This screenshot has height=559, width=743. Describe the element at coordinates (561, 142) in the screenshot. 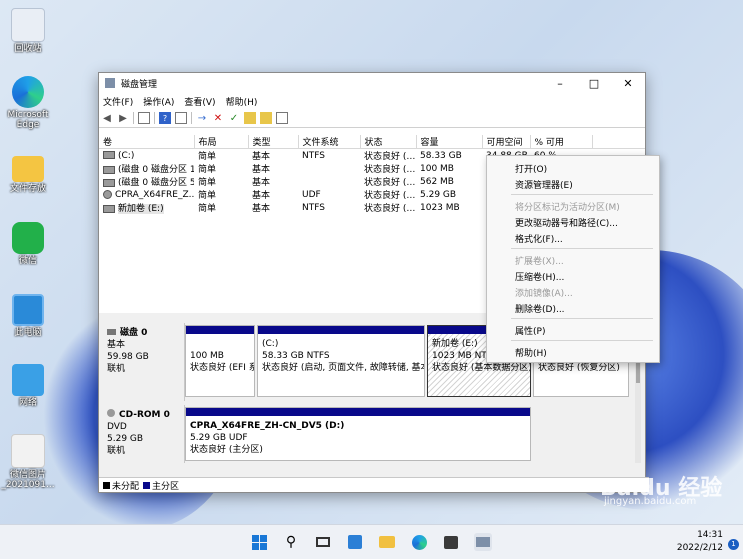

I see `column-percent-free: % 可用` at that location.